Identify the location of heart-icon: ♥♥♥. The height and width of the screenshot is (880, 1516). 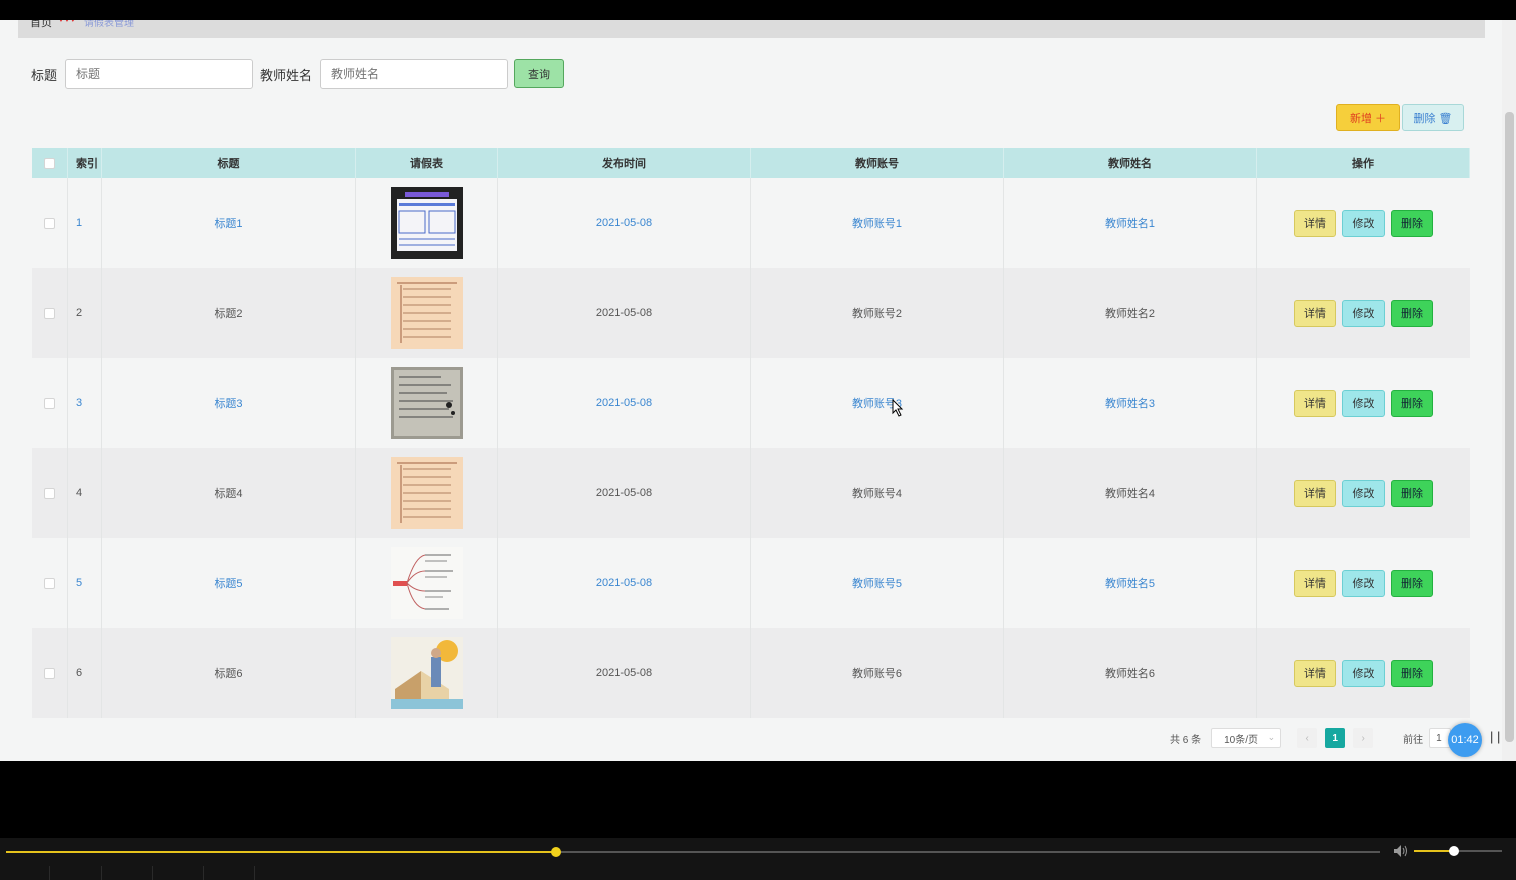
(67, 22).